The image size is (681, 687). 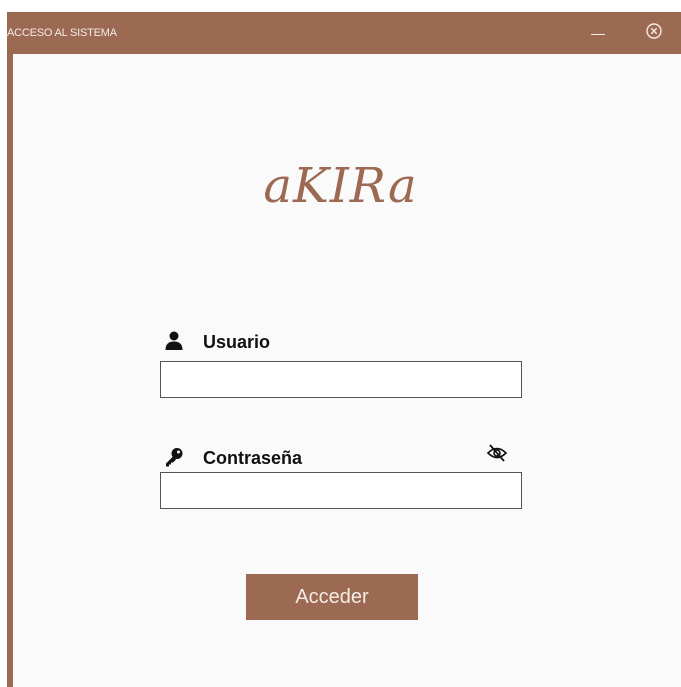 What do you see at coordinates (332, 597) in the screenshot?
I see `login-button: Acceder` at bounding box center [332, 597].